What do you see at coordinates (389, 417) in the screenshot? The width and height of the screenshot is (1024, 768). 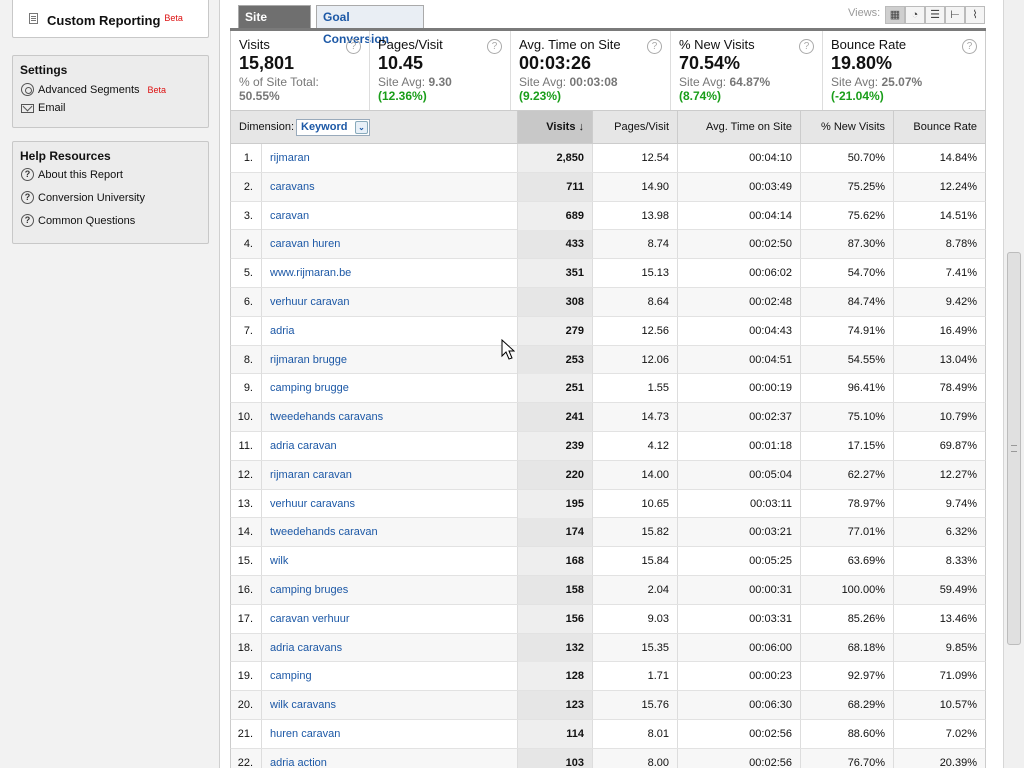 I see `keyword-link: tweedehands caravans` at bounding box center [389, 417].